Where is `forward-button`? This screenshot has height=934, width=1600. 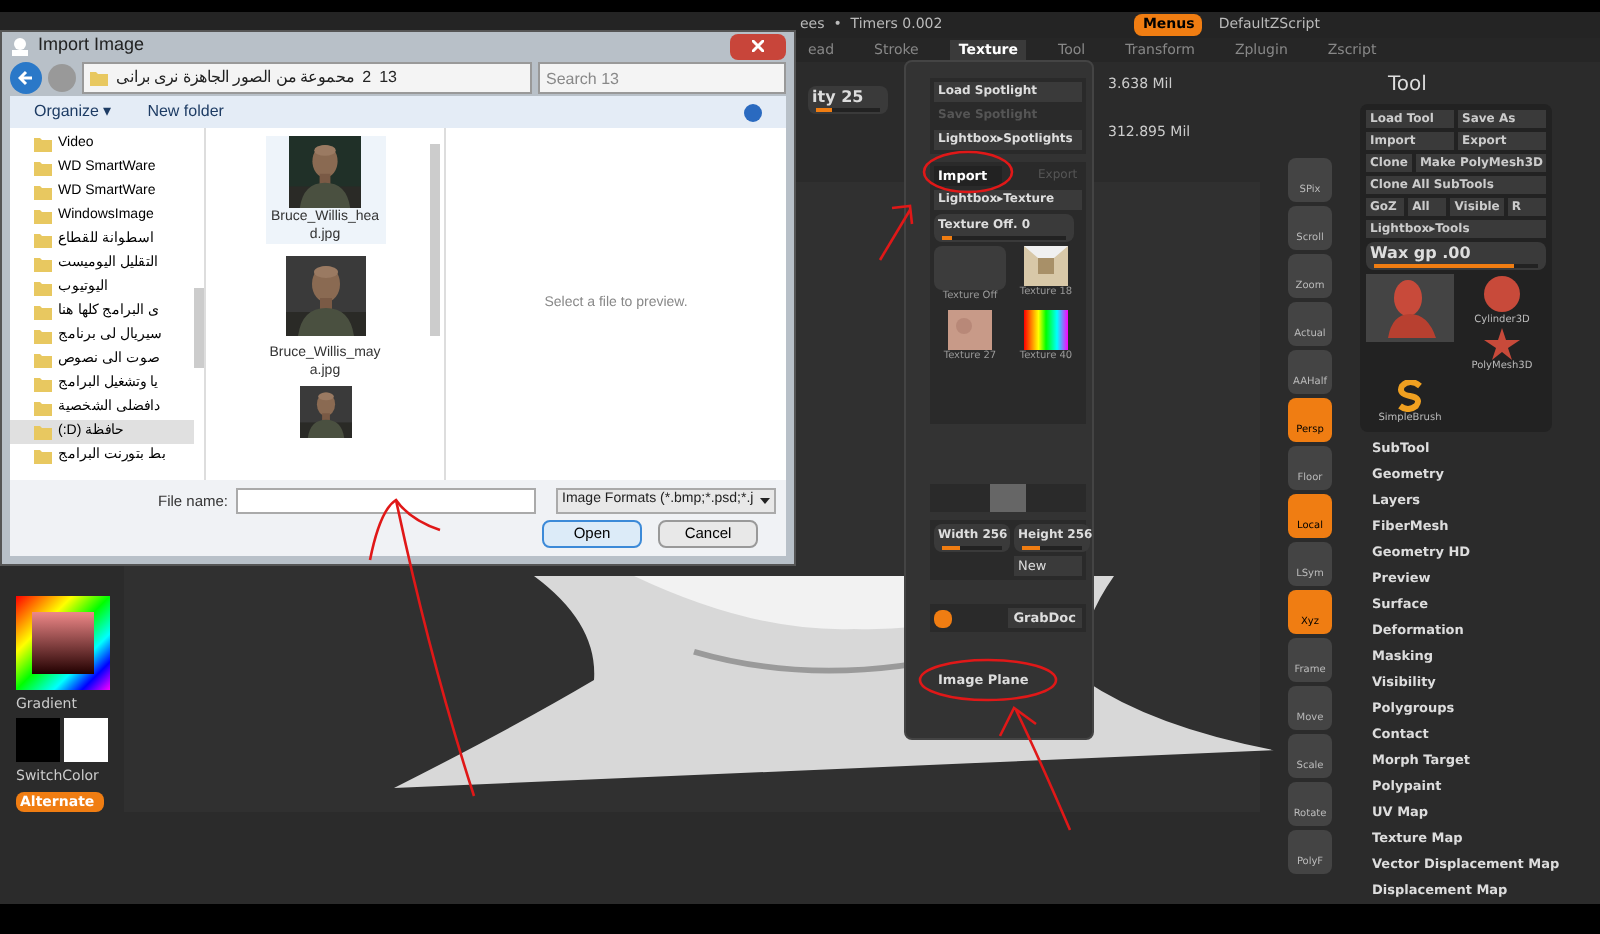
forward-button is located at coordinates (62, 78).